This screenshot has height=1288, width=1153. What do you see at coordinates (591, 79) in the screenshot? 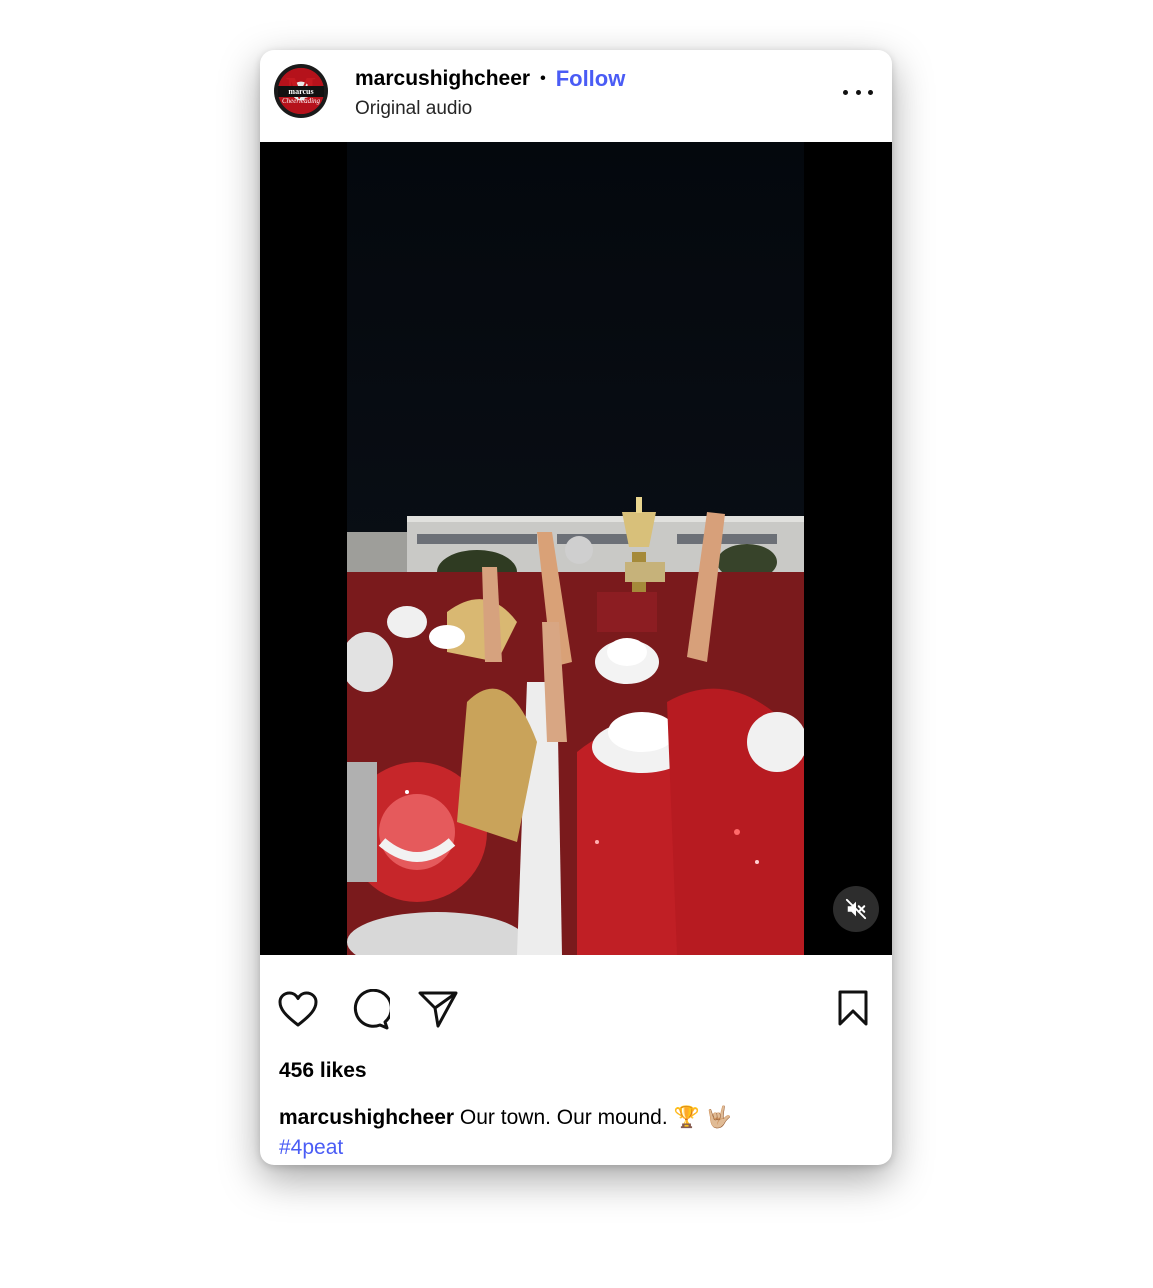
I see `follow-button: Follow` at bounding box center [591, 79].